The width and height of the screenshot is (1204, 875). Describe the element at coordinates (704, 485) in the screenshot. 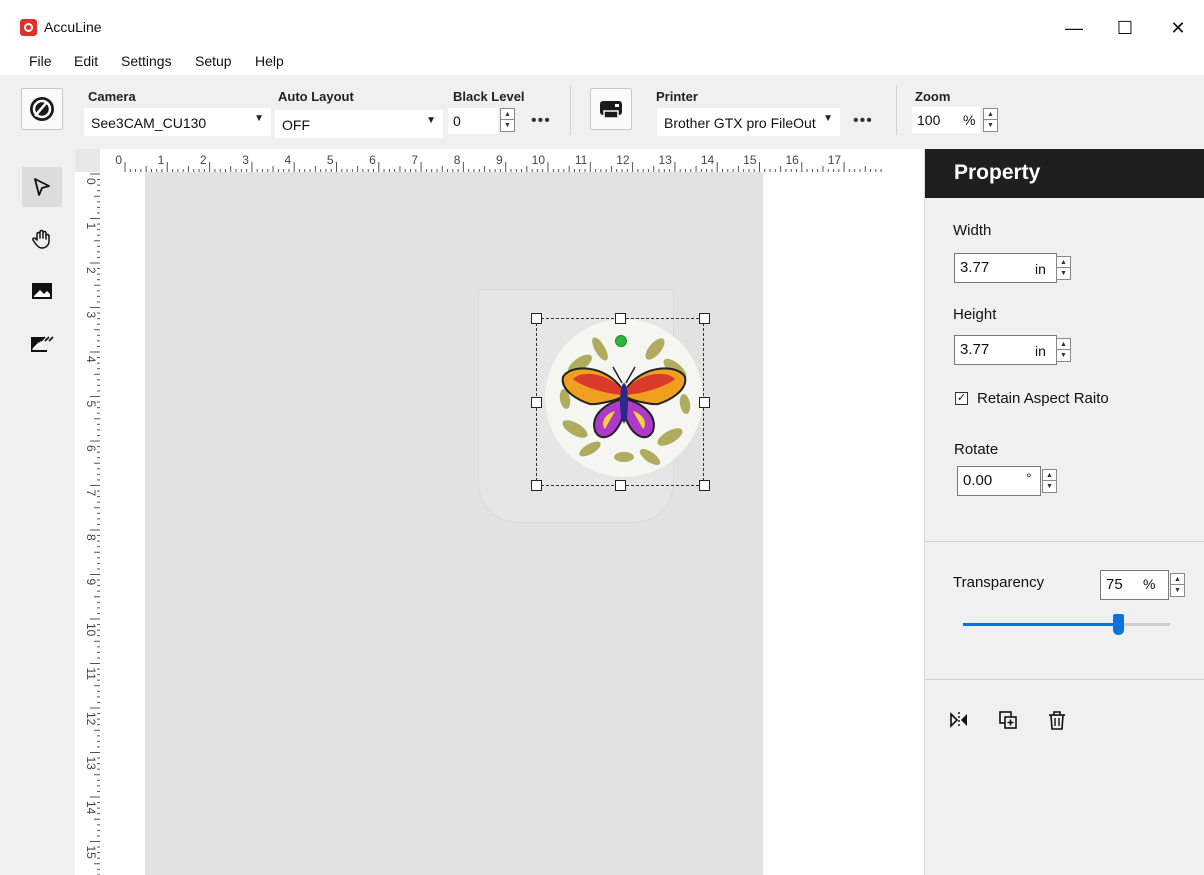

I see `resize-handle-bottom-right` at that location.